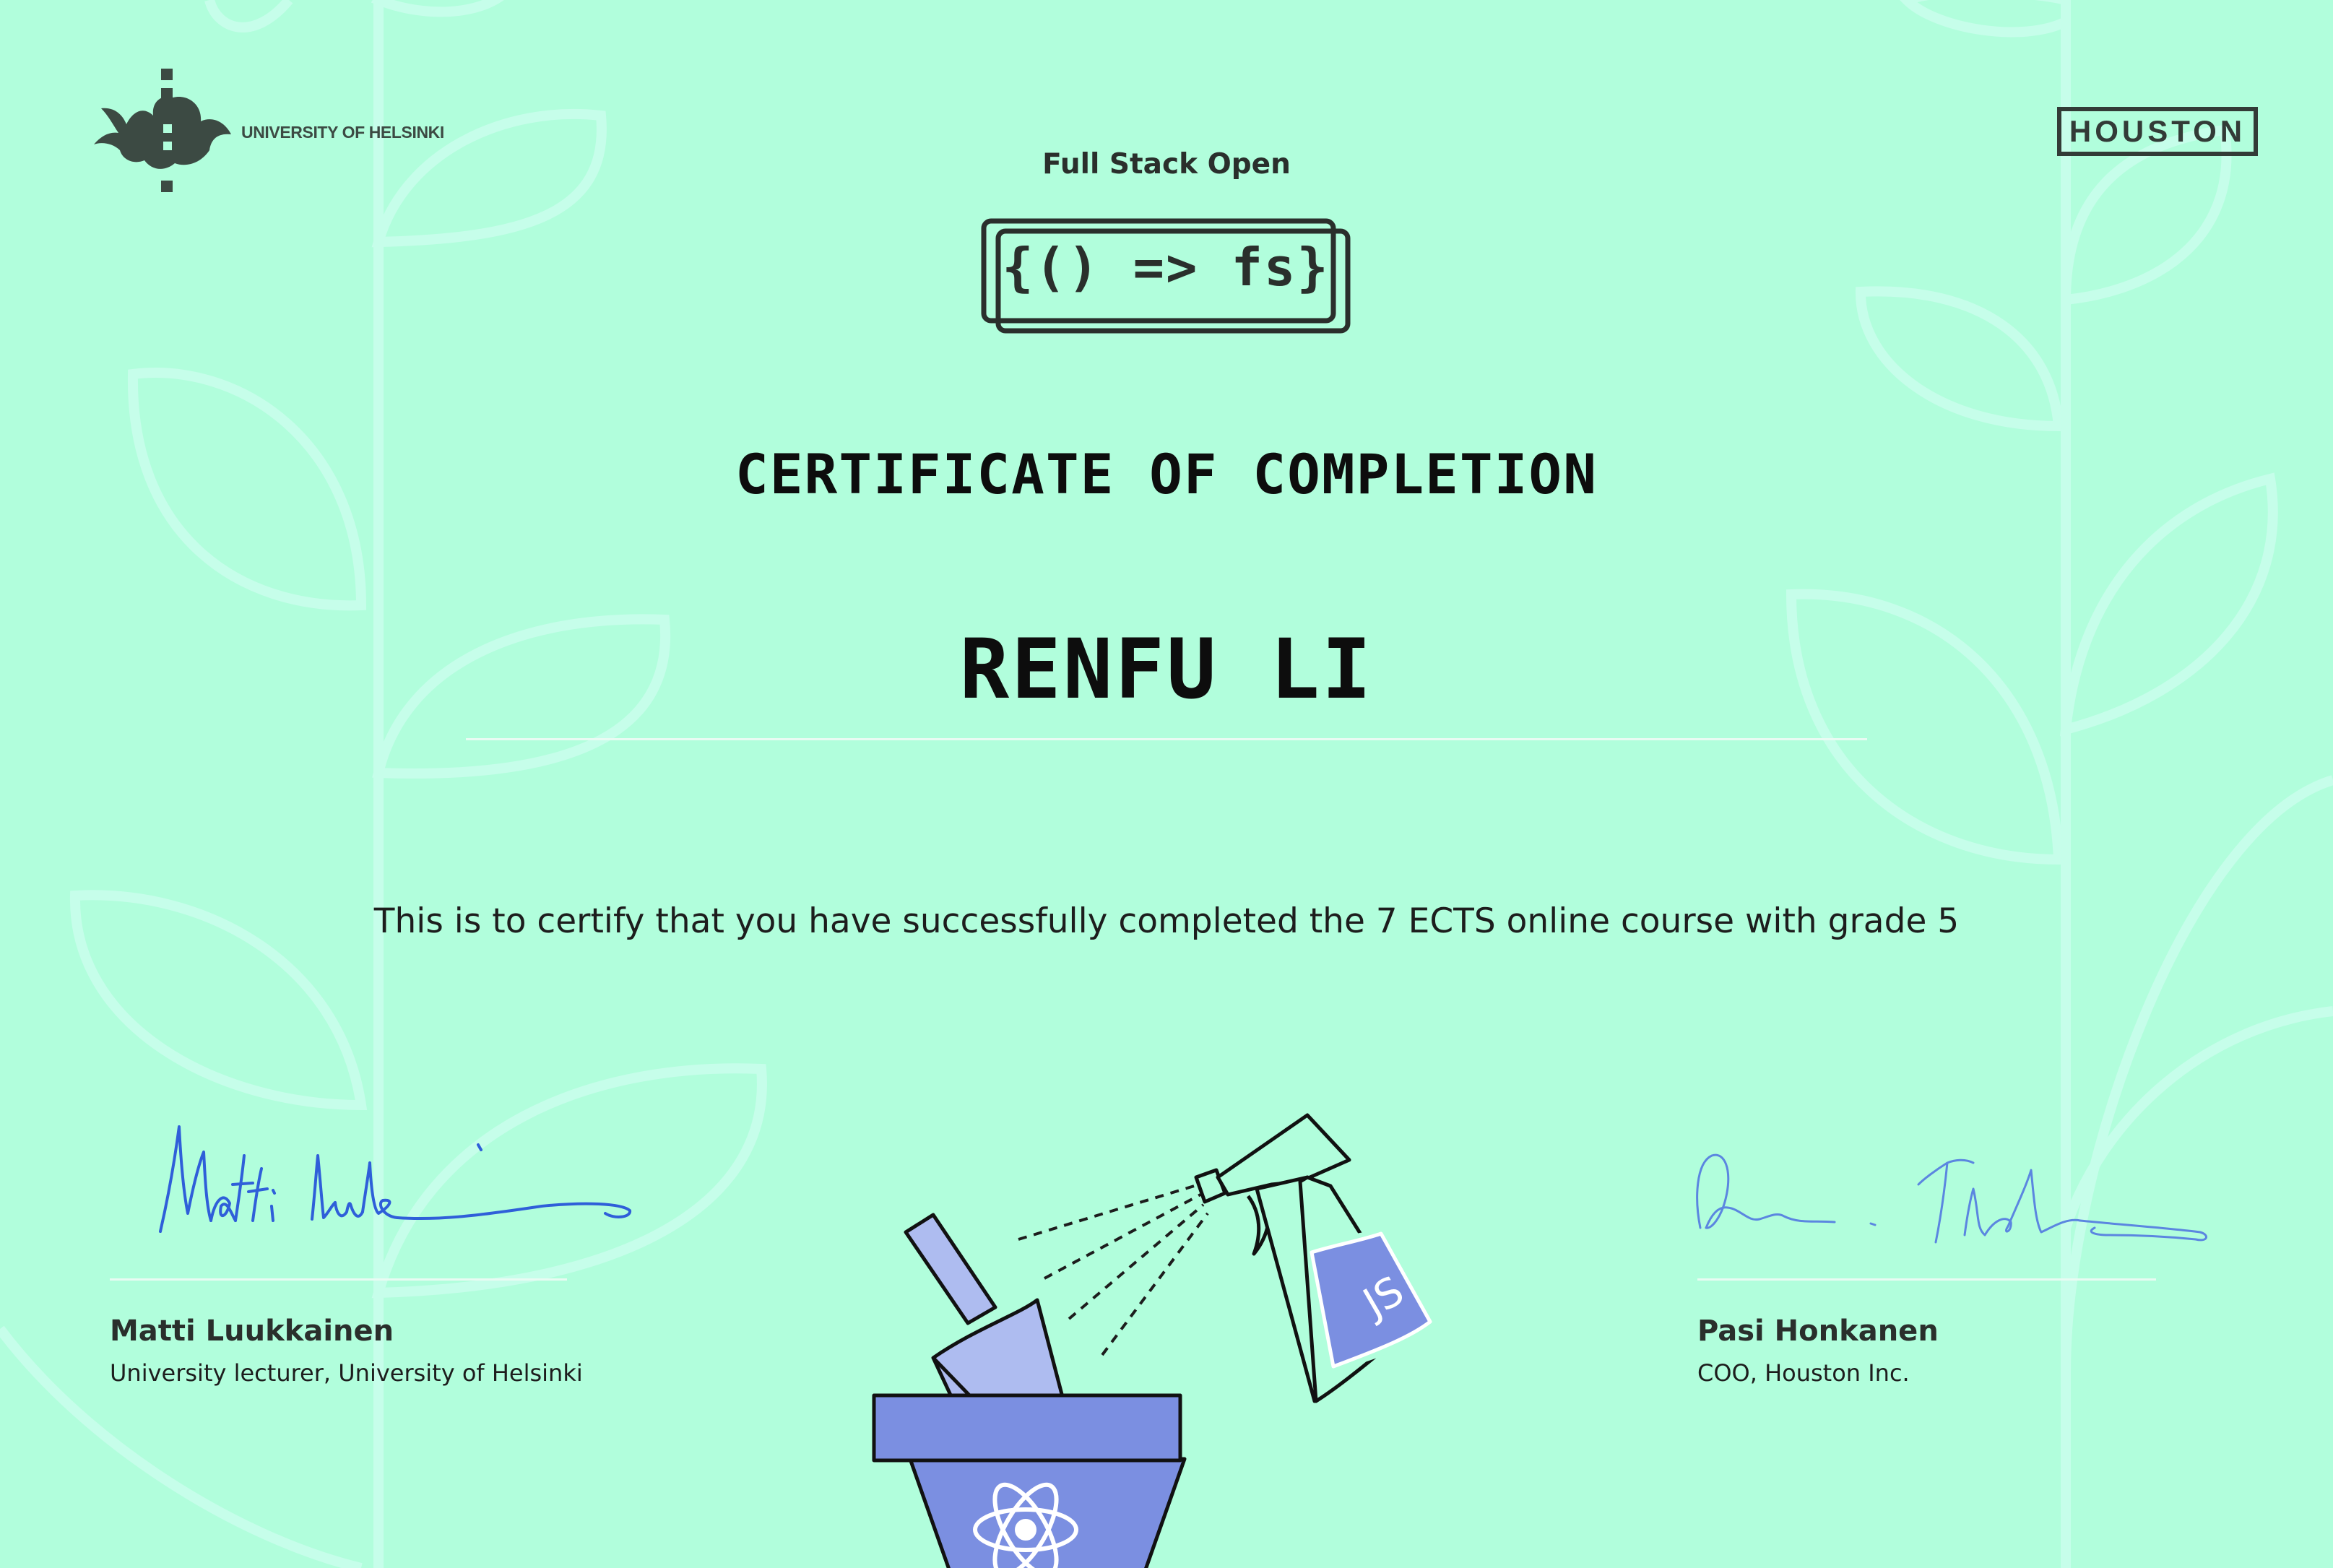 The height and width of the screenshot is (1568, 2333). I want to click on signature-matti-luukkainen, so click(395, 1179).